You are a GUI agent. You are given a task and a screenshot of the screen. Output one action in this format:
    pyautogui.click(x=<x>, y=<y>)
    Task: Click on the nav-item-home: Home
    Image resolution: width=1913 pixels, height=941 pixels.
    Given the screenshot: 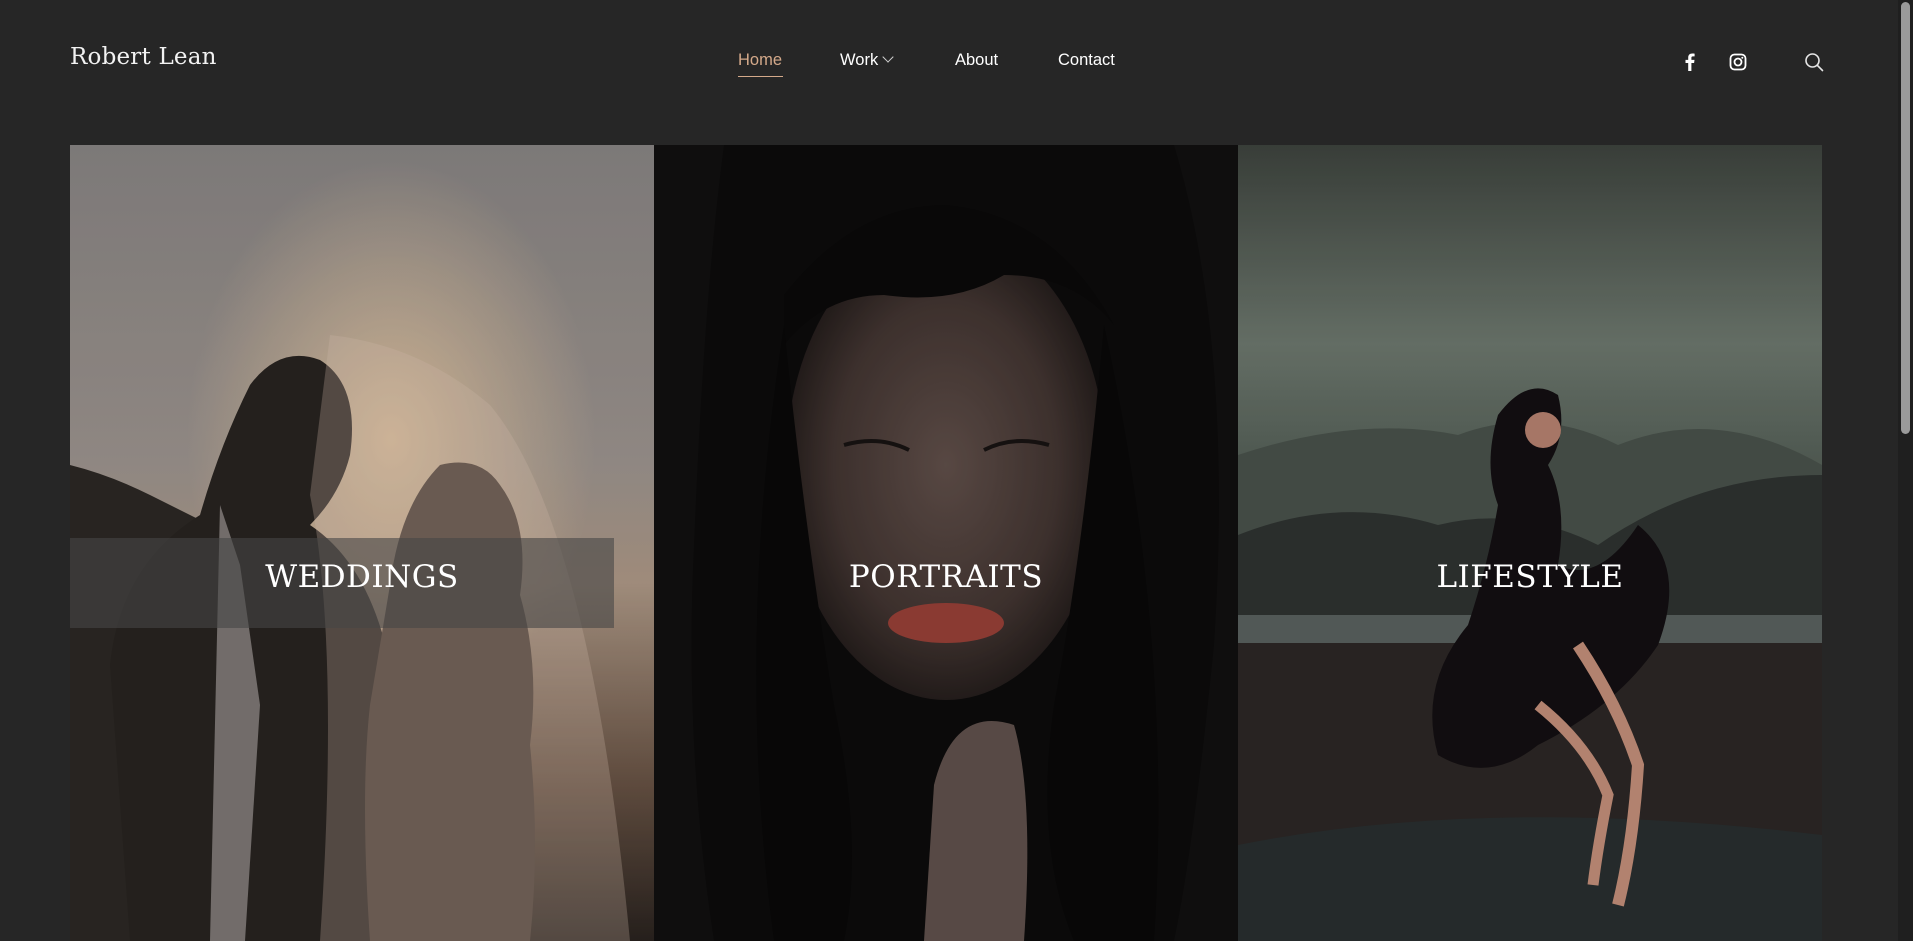 What is the action you would take?
    pyautogui.click(x=760, y=60)
    